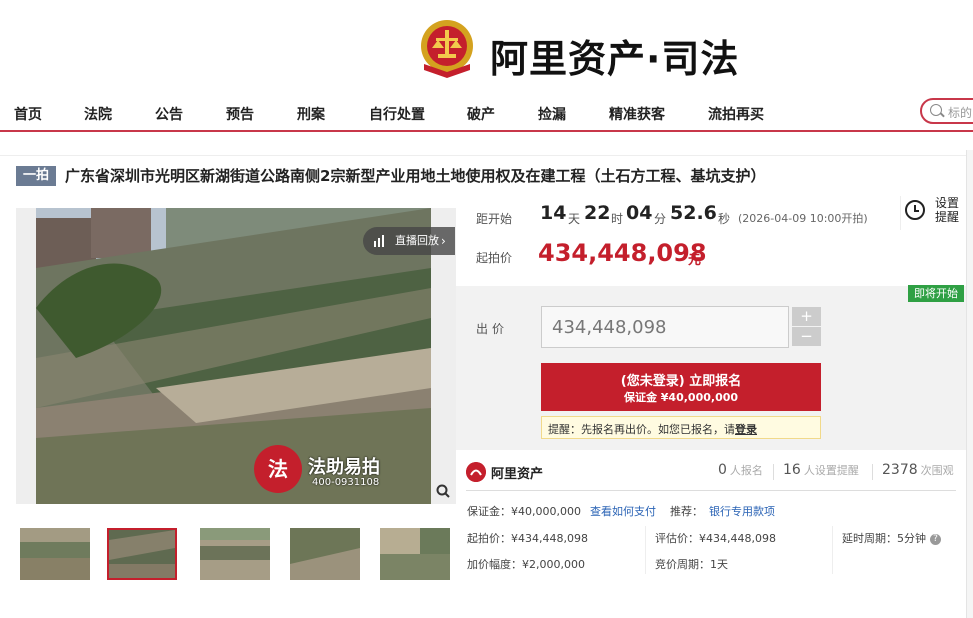 This screenshot has height=618, width=973. Describe the element at coordinates (665, 327) in the screenshot. I see `bid-amount-input` at that location.